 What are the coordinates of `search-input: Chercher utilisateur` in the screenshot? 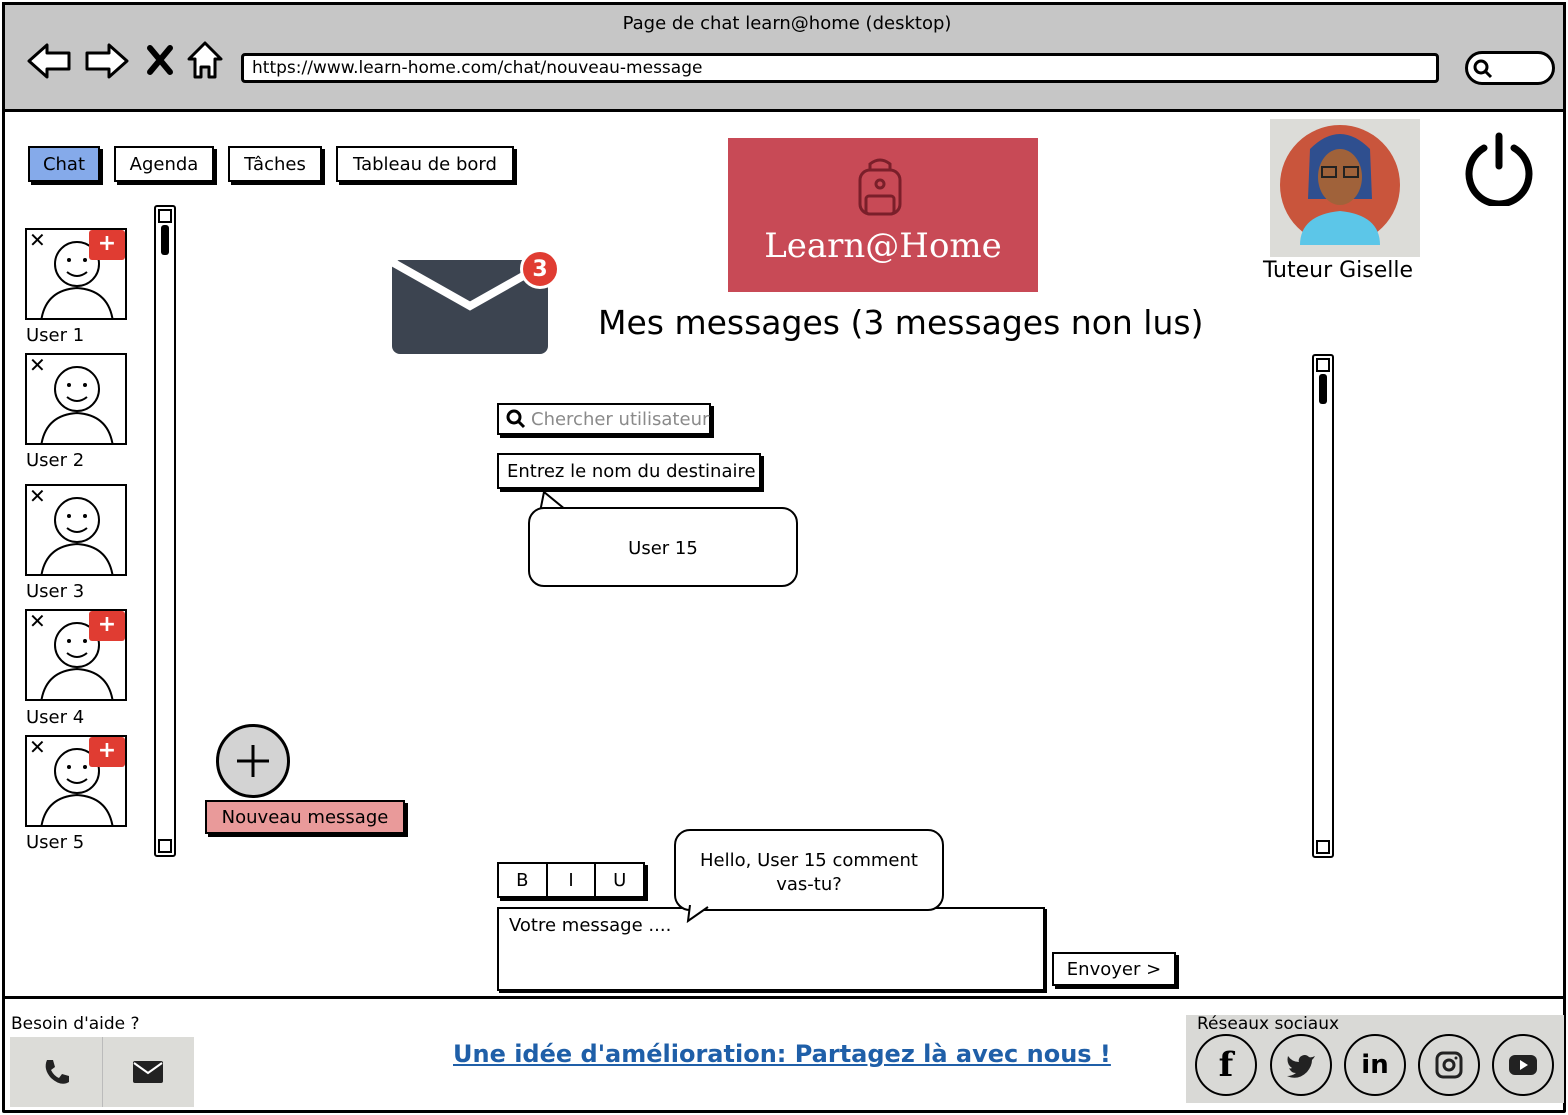 It's located at (604, 419).